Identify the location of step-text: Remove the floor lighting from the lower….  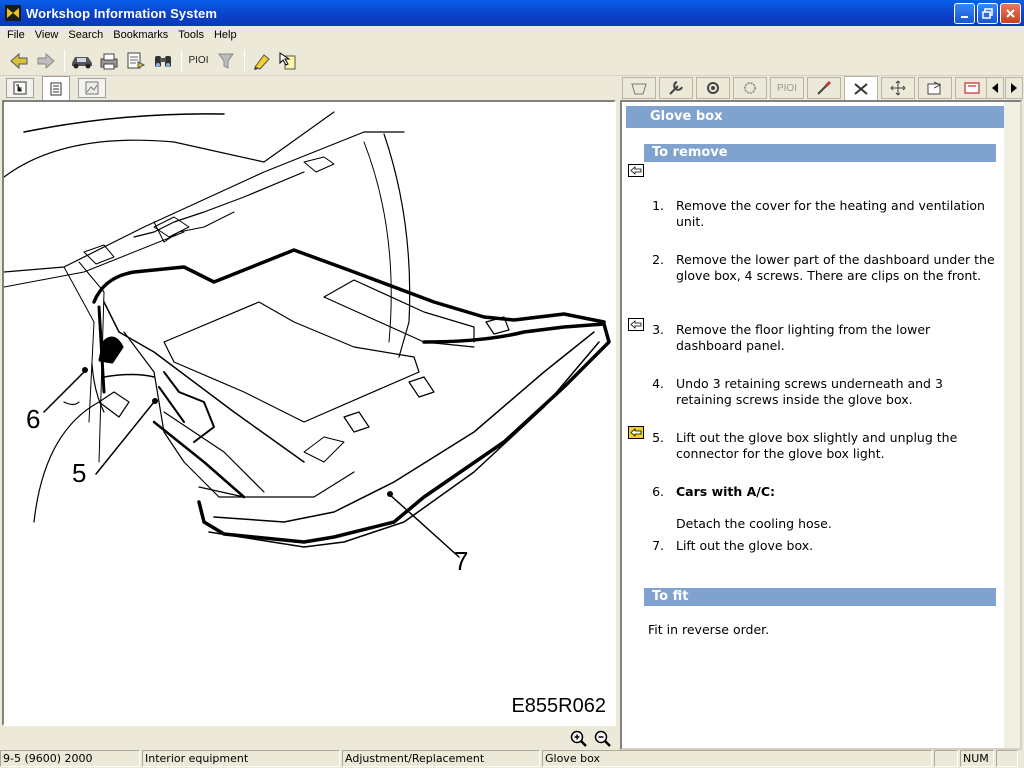
(803, 337).